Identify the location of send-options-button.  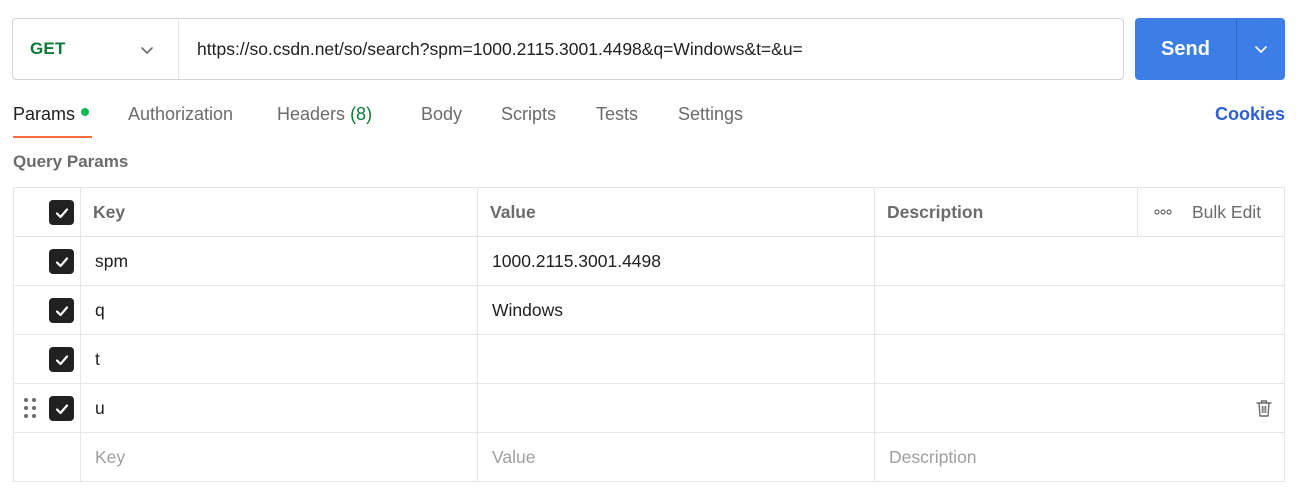
(1260, 49).